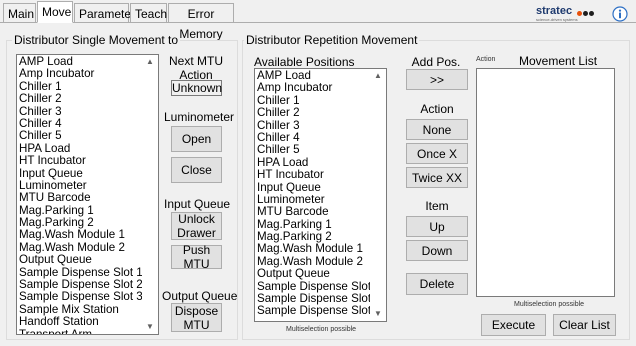  What do you see at coordinates (150, 194) in the screenshot?
I see `listbox-scrollbar: ▲ ▼` at bounding box center [150, 194].